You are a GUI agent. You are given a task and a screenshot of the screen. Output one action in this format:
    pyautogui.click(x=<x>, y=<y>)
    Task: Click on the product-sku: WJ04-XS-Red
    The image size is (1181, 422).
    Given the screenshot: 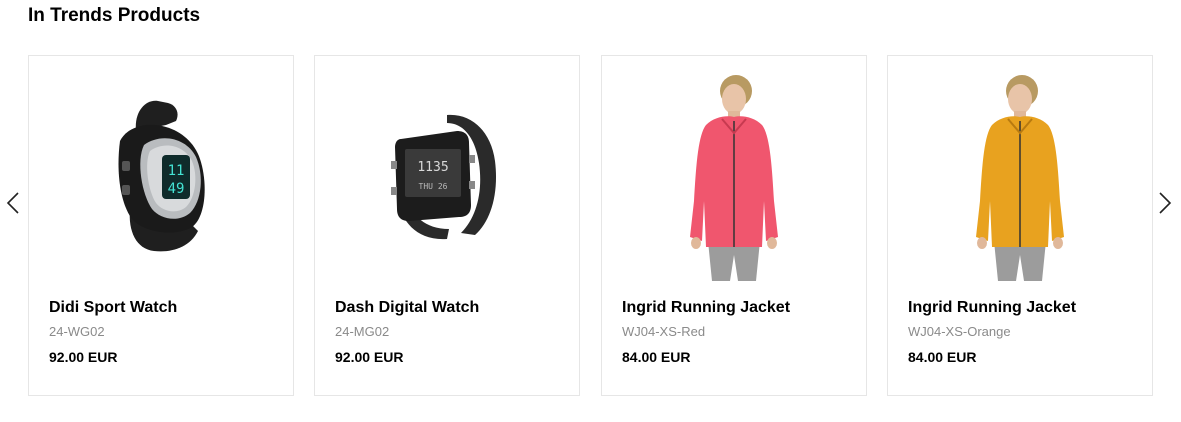 What is the action you would take?
    pyautogui.click(x=664, y=331)
    